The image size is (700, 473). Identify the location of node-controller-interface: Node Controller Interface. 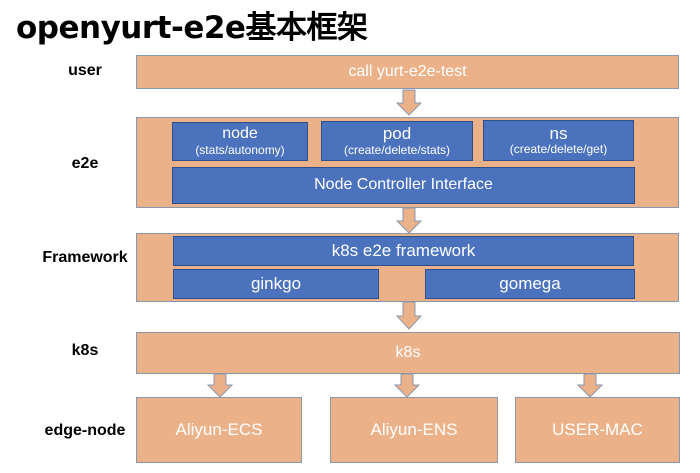
(403, 185).